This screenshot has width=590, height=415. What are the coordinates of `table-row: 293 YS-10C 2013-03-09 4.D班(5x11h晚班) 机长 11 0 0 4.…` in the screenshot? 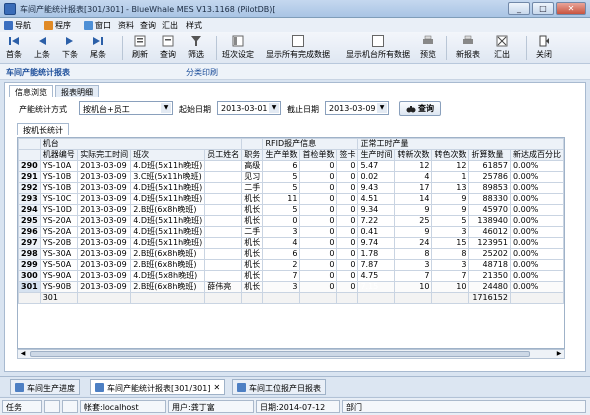 It's located at (291, 199).